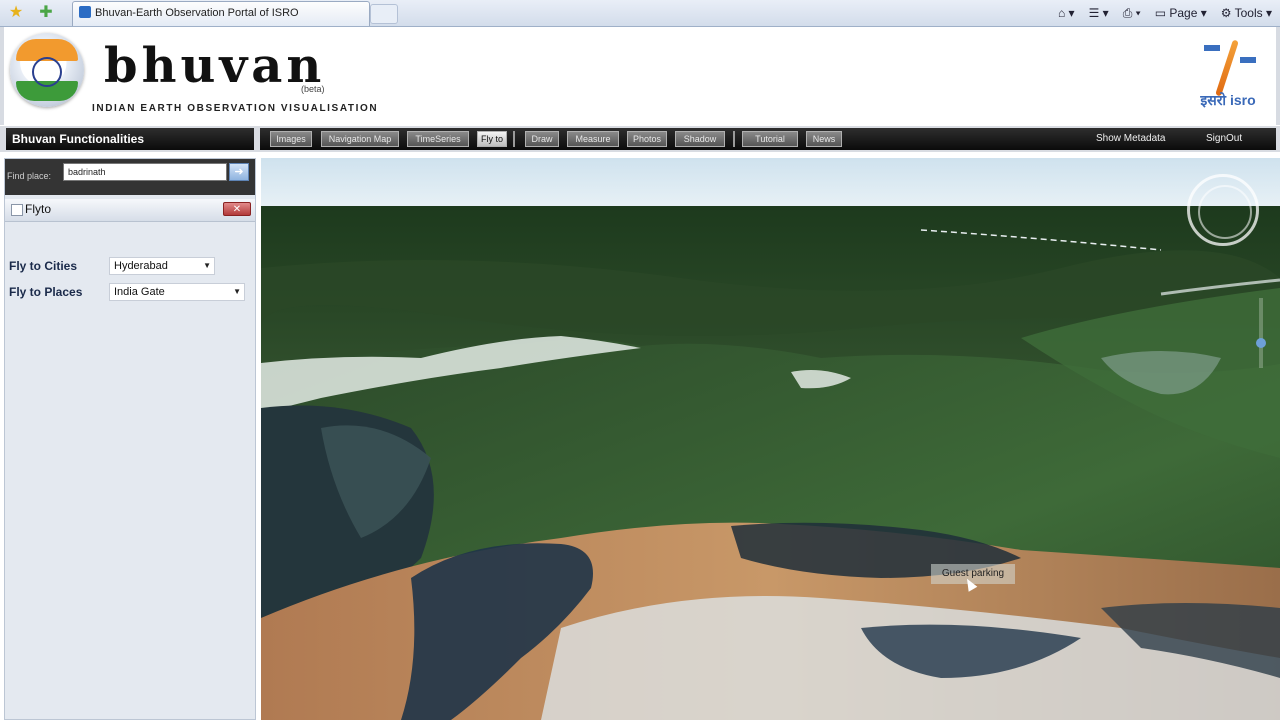 This screenshot has width=1280, height=720. What do you see at coordinates (291, 139) in the screenshot?
I see `images-button: Images` at bounding box center [291, 139].